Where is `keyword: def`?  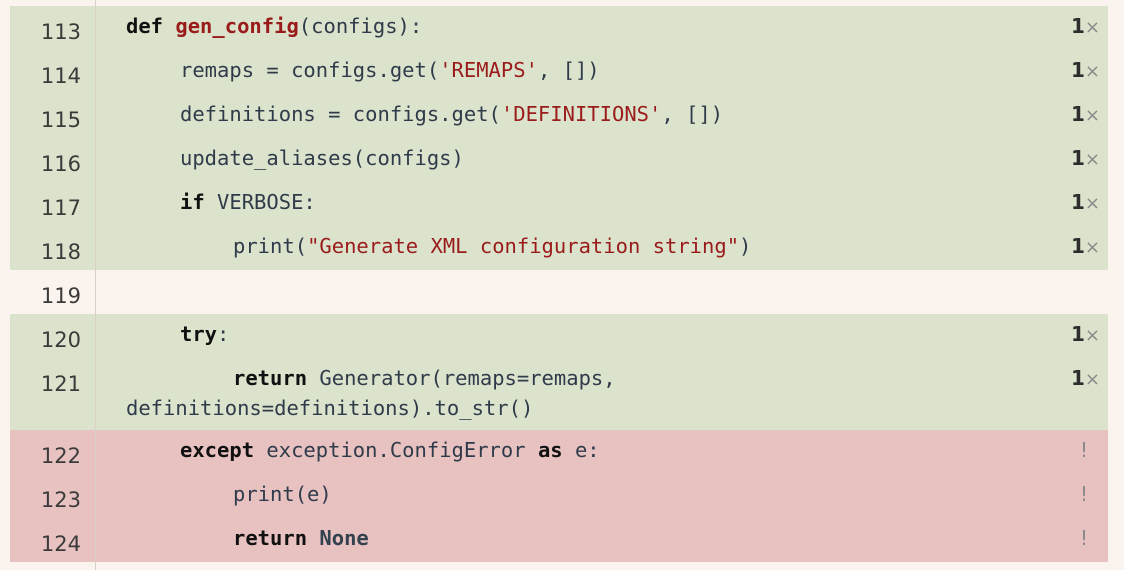 keyword: def is located at coordinates (145, 26).